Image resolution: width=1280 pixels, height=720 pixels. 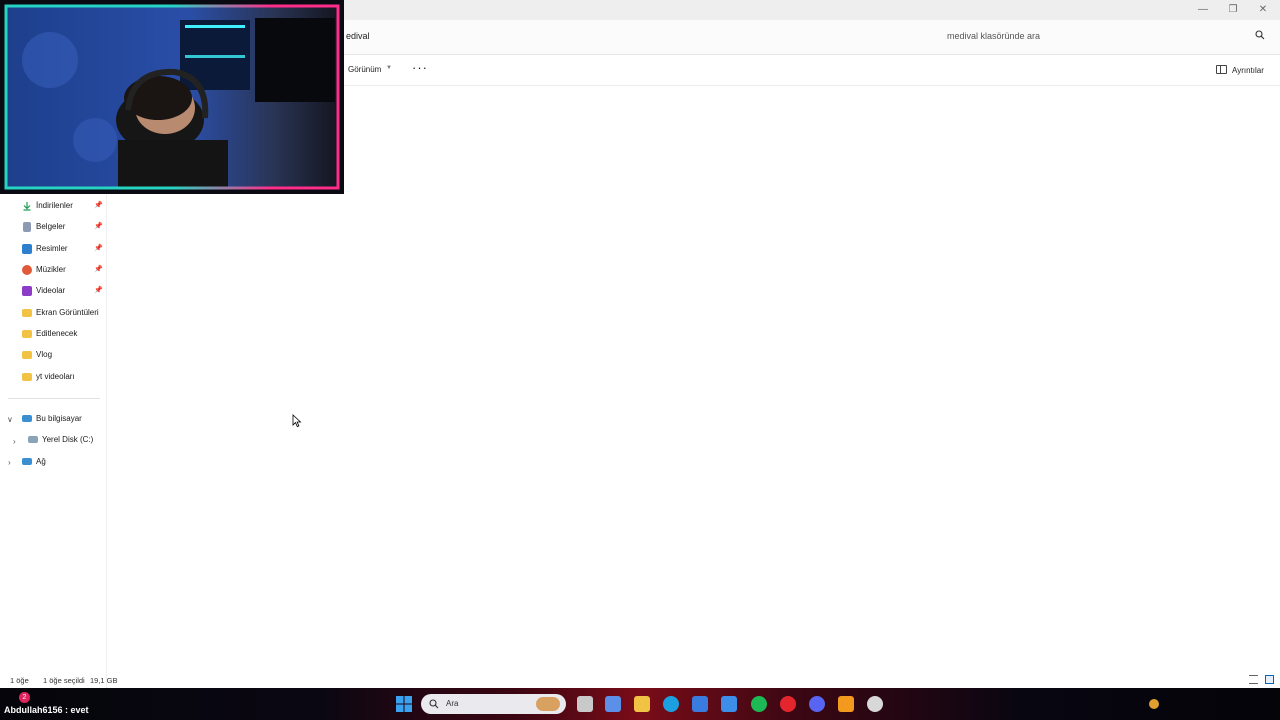 I want to click on sidebar-item-music: Müzikler 📌, so click(x=64, y=270).